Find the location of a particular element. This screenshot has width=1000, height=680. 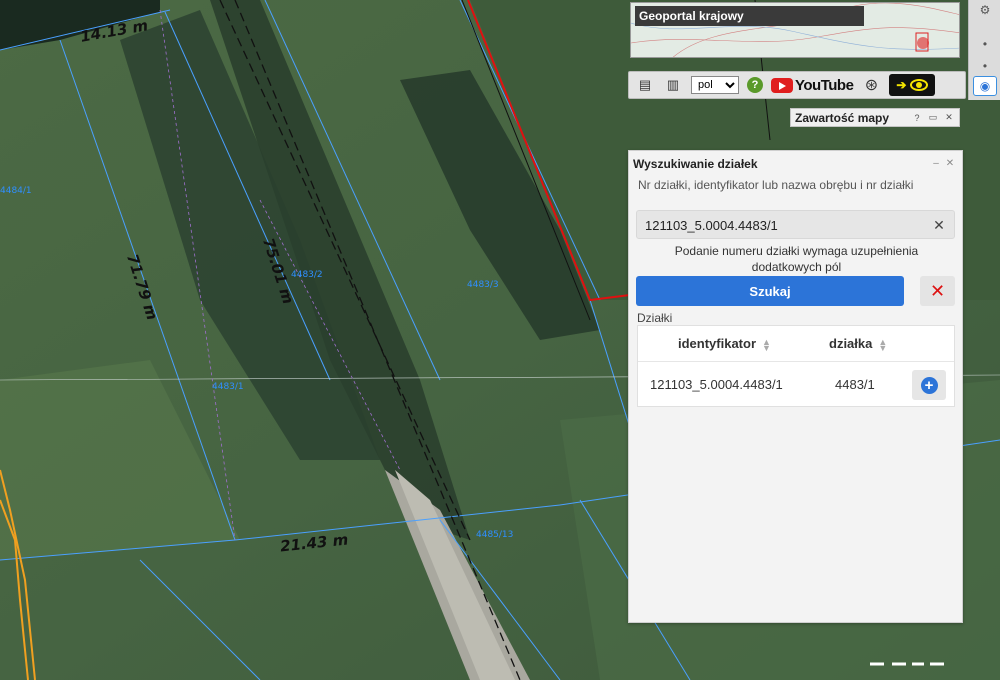

youtube-icon is located at coordinates (782, 85).